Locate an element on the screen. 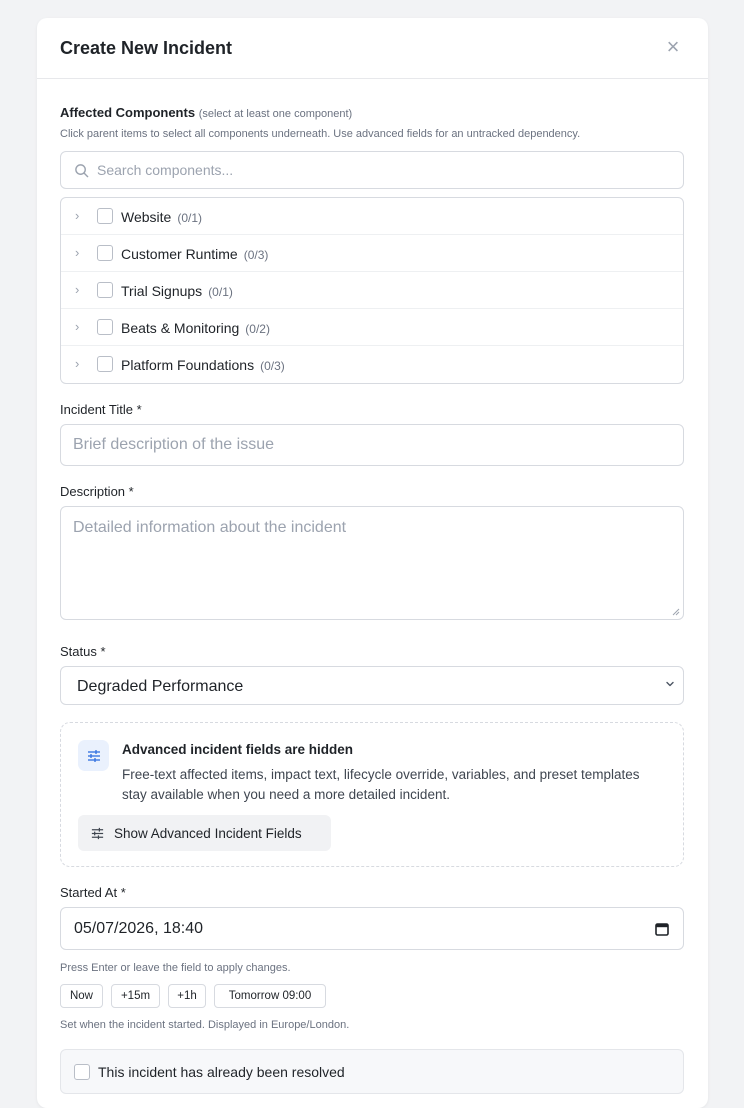 The width and height of the screenshot is (744, 1108). incident-title-label: Incident Title * is located at coordinates (101, 409).